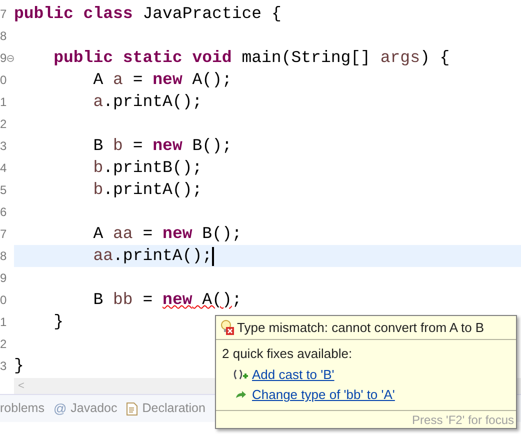 This screenshot has width=521, height=434. Describe the element at coordinates (3, 190) in the screenshot. I see `line-number: 5` at that location.